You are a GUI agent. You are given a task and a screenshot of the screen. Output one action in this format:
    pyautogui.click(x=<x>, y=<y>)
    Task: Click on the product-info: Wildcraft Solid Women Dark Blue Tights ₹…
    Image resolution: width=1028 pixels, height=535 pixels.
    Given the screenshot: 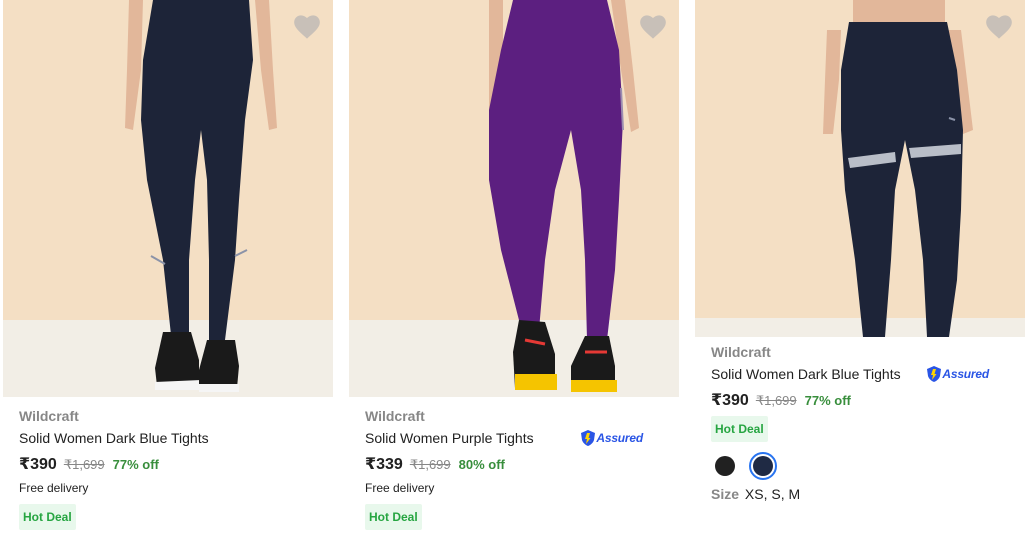 What is the action you would take?
    pyautogui.click(x=168, y=463)
    